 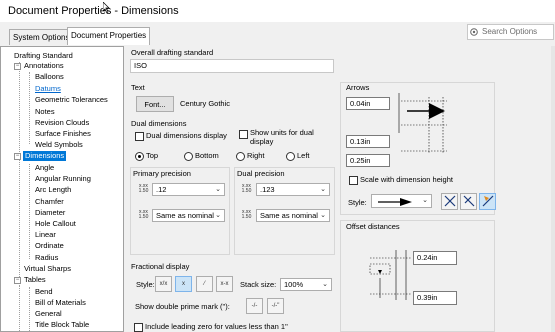 I want to click on tree-item-title-block-table: Title Block Table, so click(x=62, y=325).